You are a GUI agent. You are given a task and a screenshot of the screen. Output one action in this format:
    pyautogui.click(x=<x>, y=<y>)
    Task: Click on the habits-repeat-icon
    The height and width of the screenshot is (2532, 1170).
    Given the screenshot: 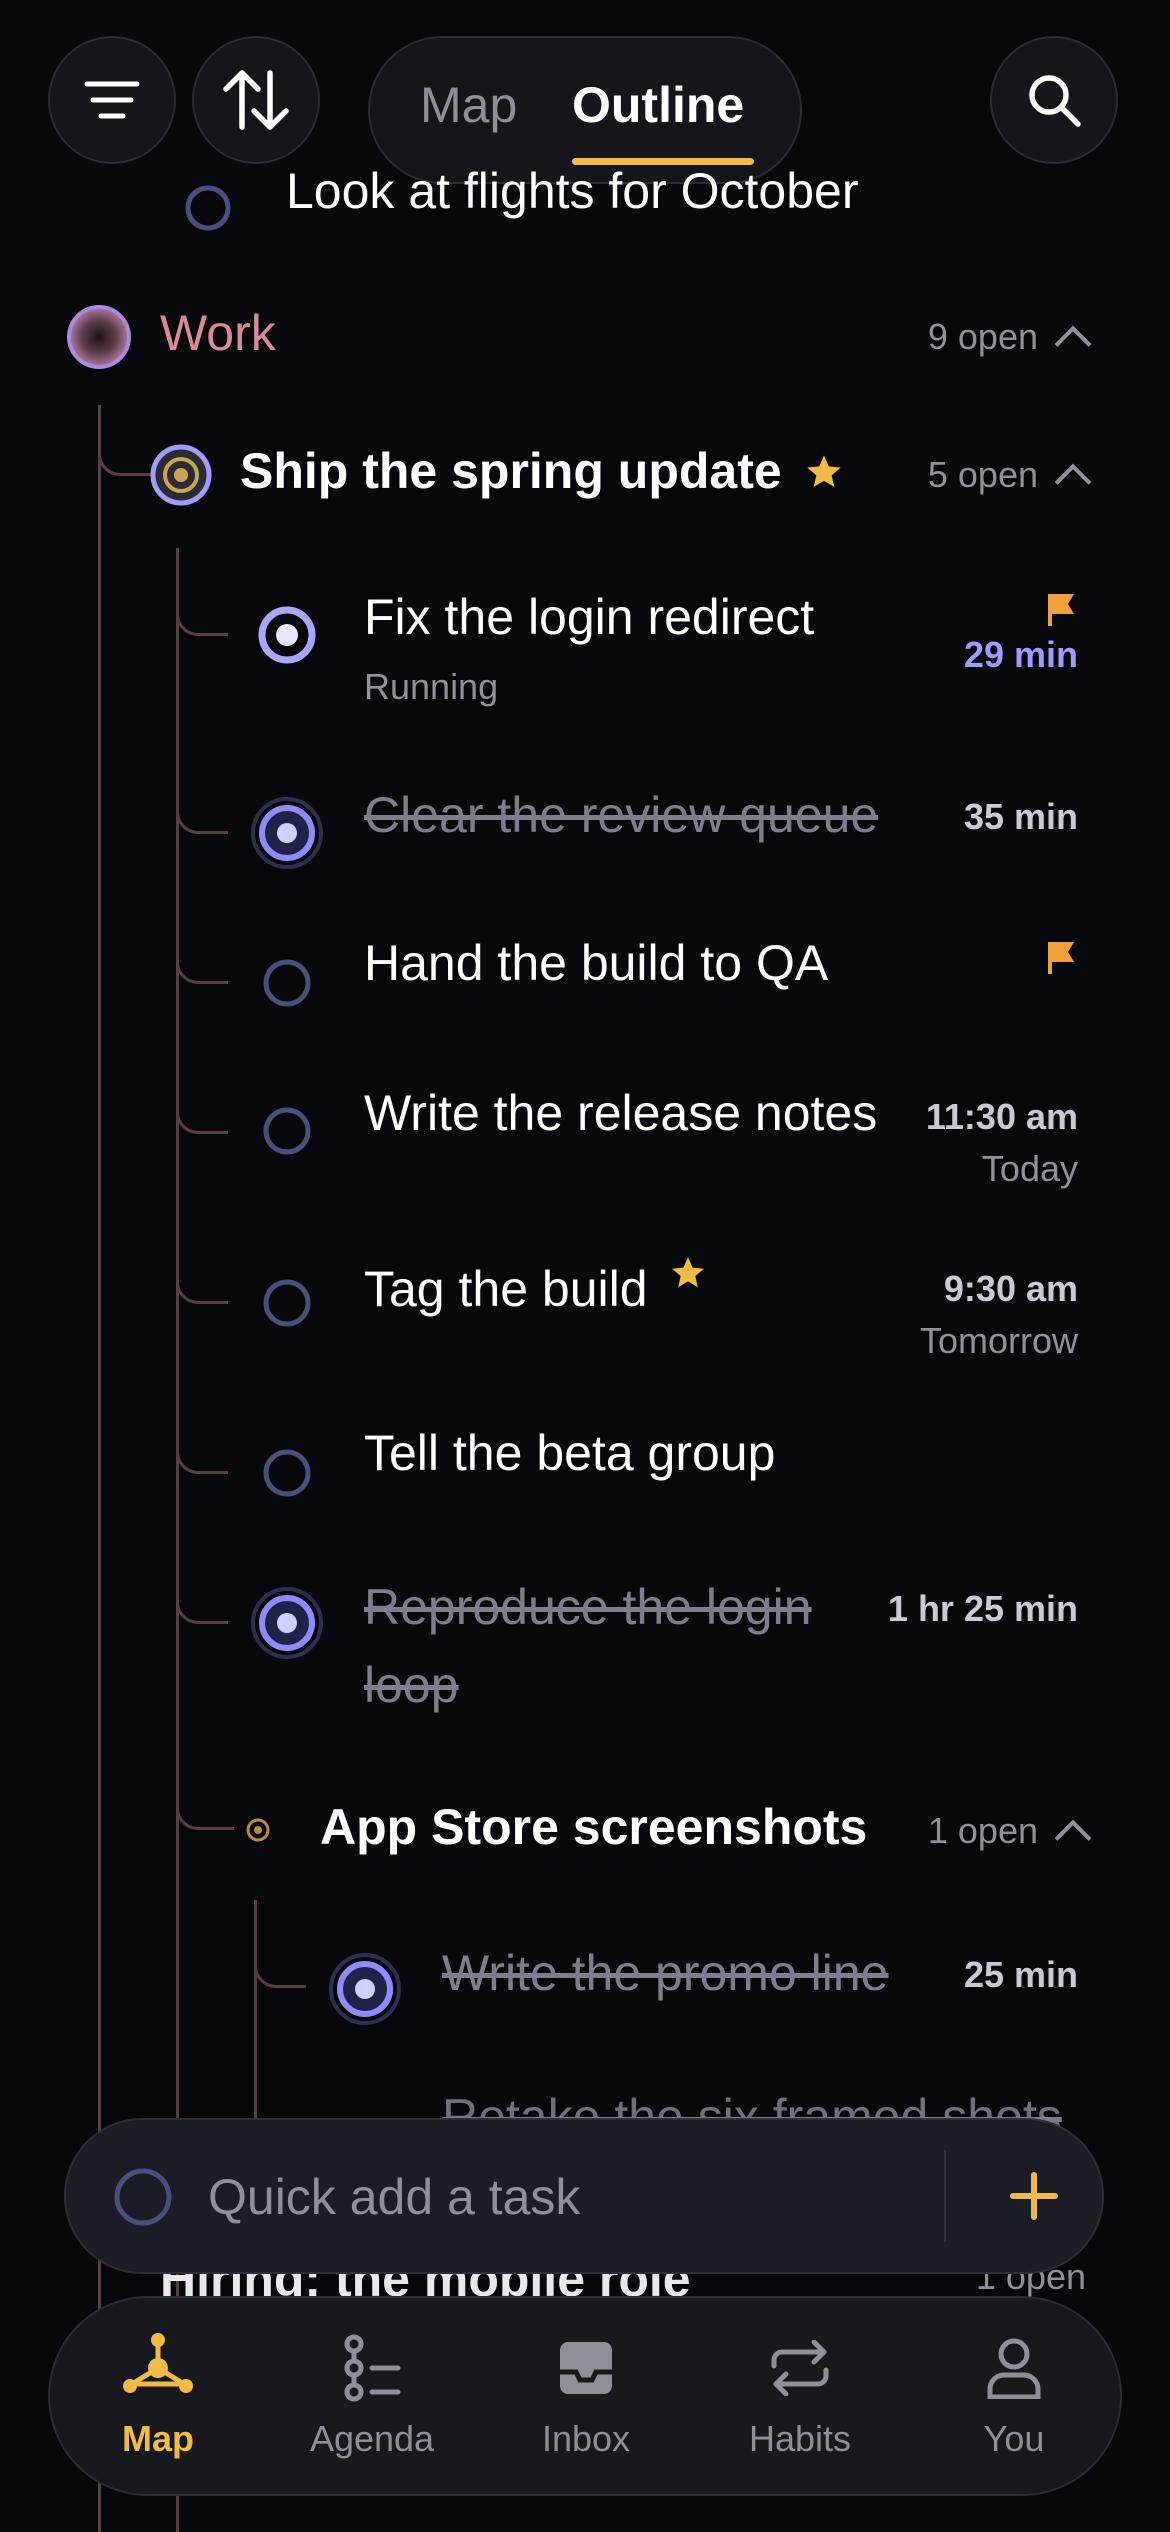 What is the action you would take?
    pyautogui.click(x=800, y=2368)
    